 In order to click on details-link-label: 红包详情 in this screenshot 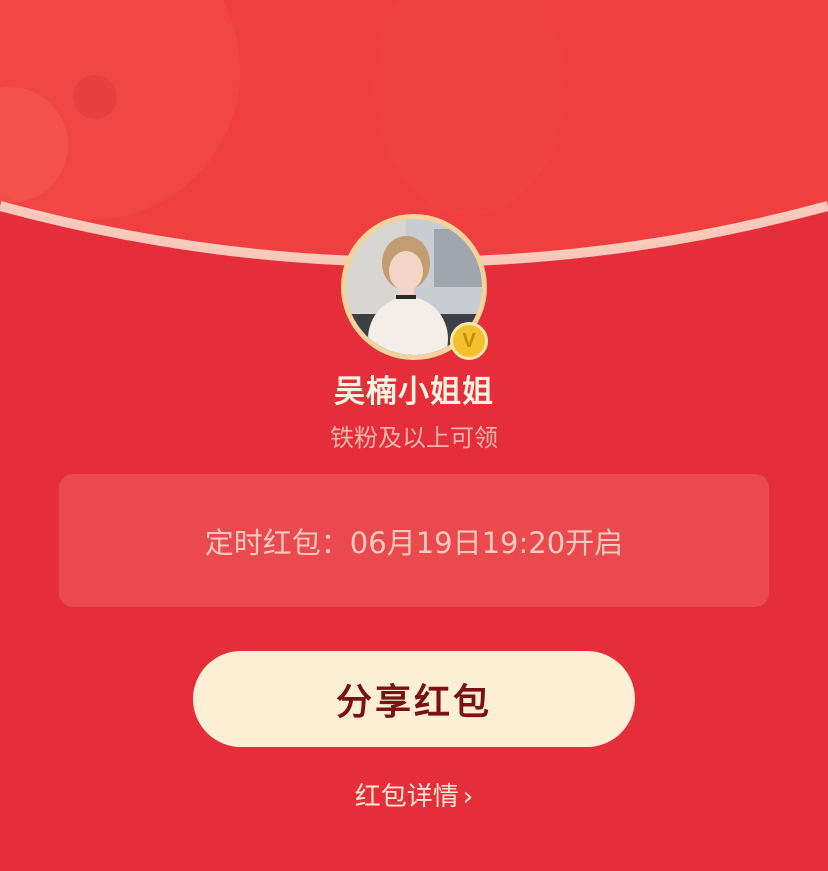, I will do `click(406, 797)`.